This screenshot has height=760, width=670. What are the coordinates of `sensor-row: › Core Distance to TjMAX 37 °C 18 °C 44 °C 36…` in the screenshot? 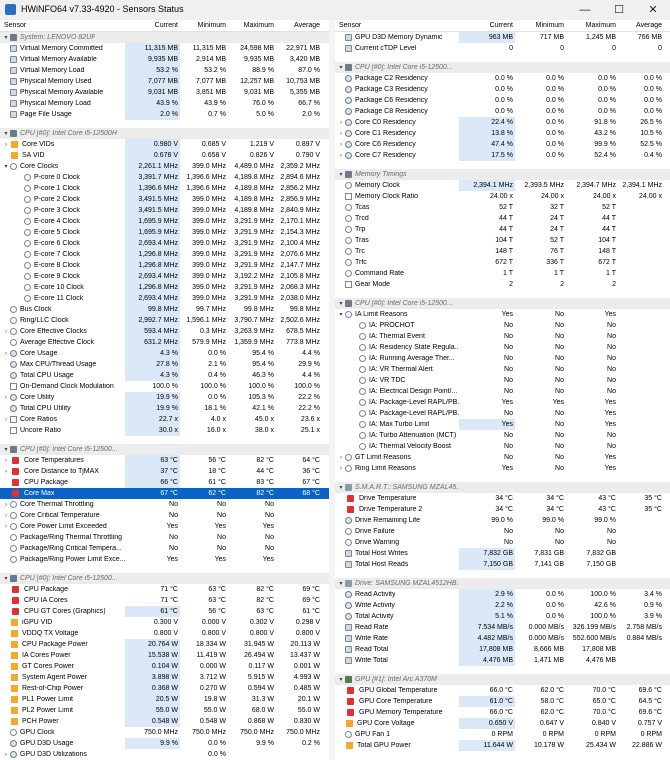 It's located at (164, 471).